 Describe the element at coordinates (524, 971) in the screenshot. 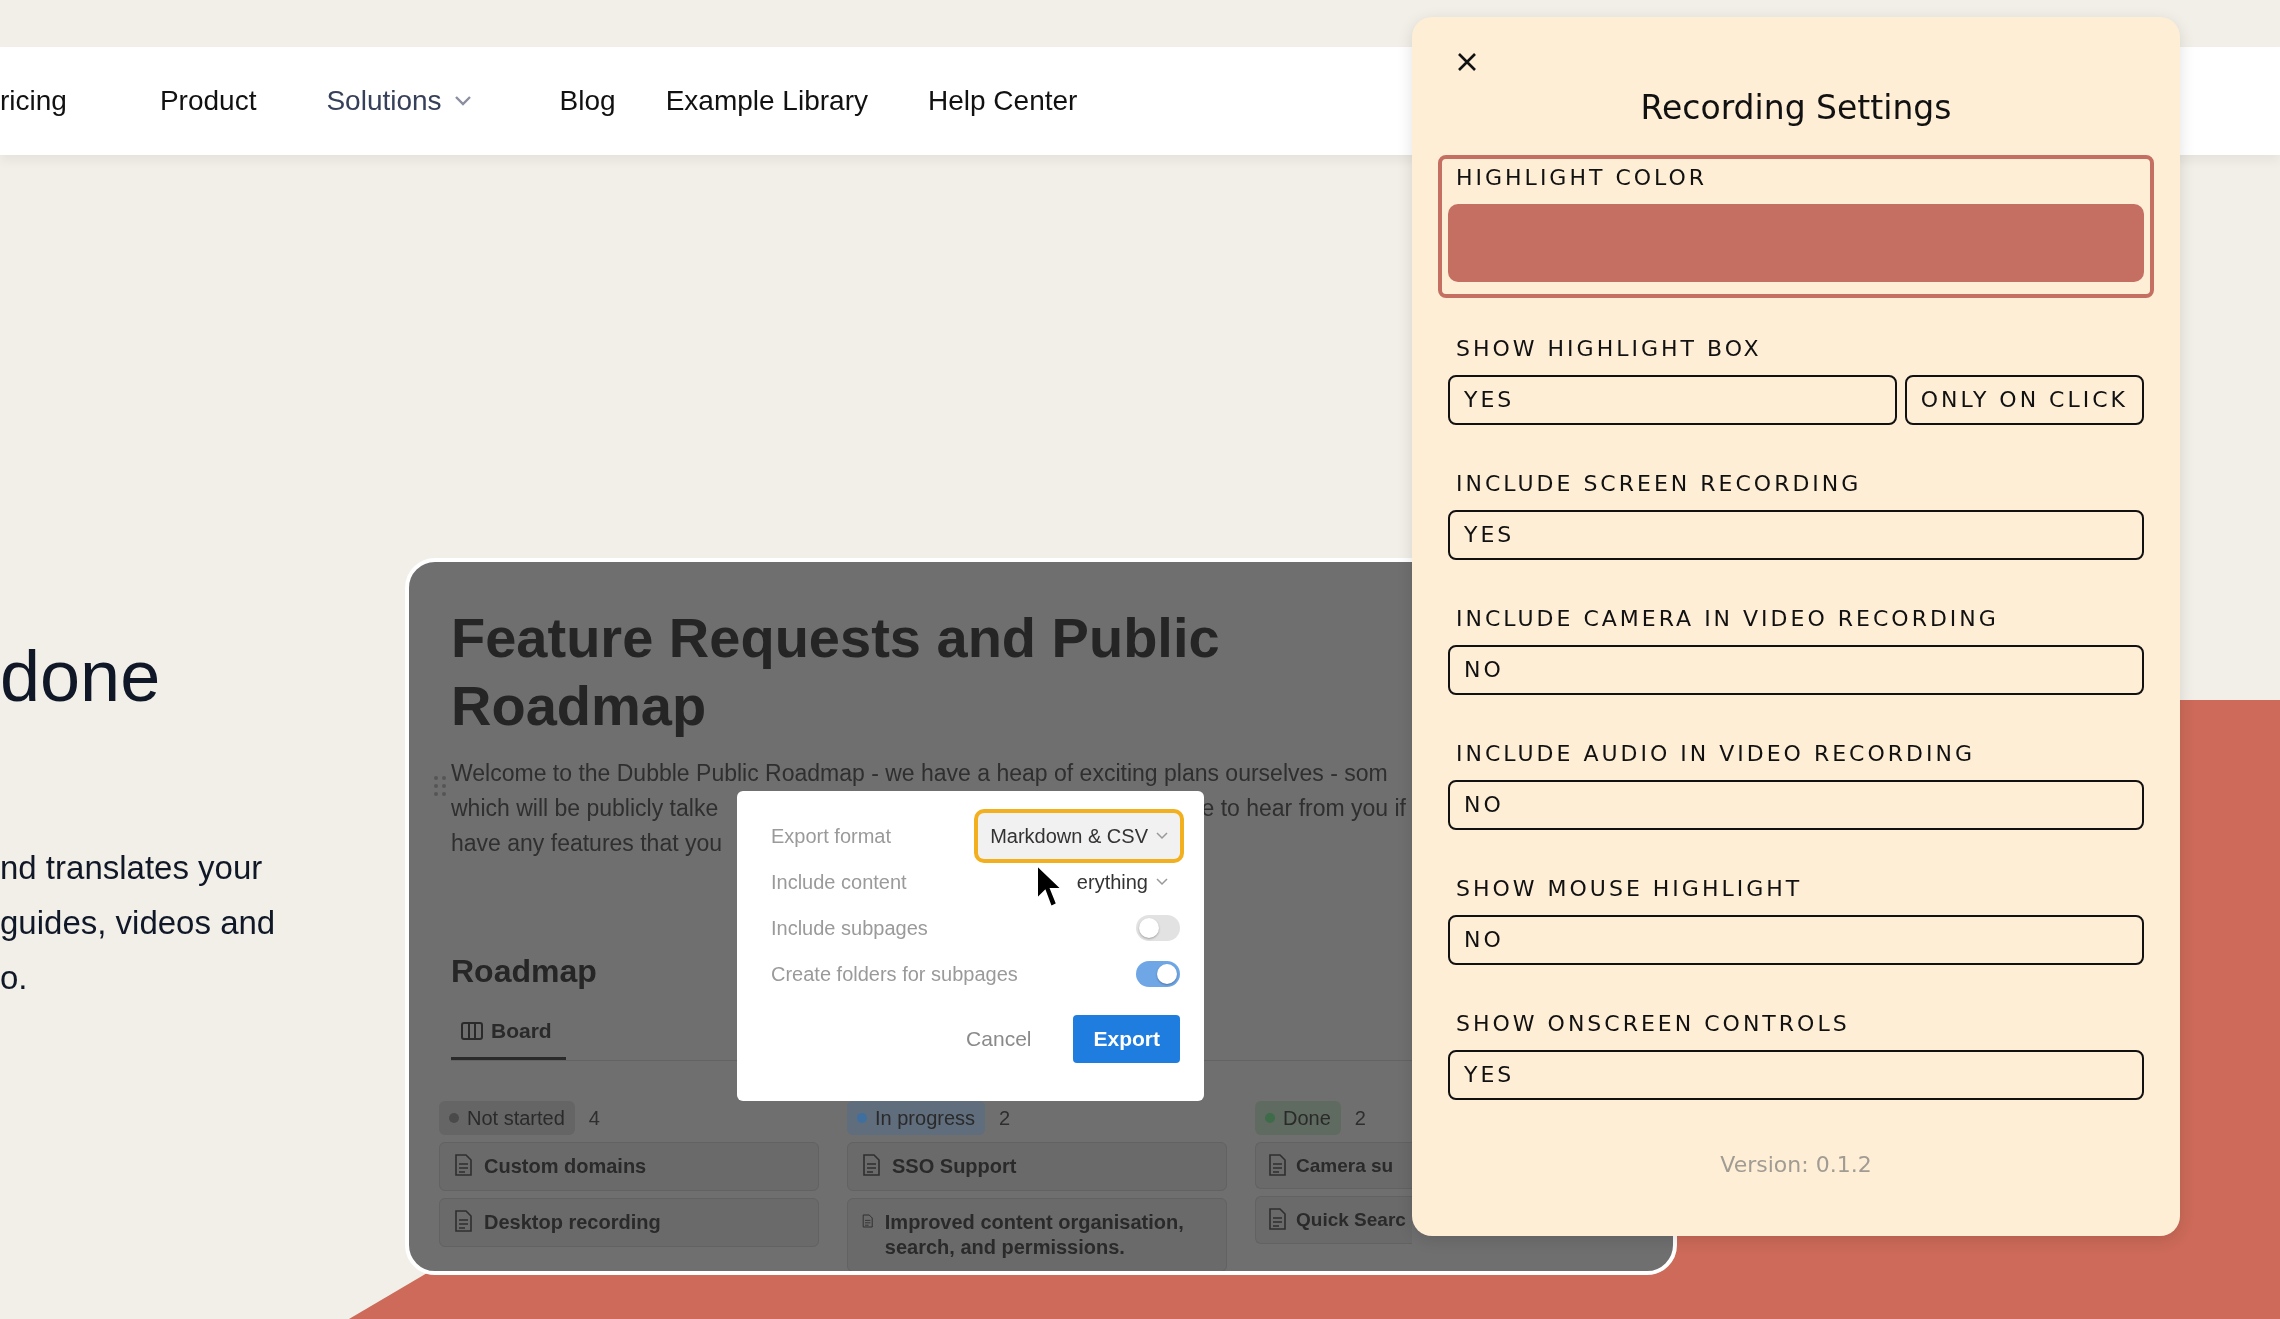

I see `section-heading: Roadmap` at that location.